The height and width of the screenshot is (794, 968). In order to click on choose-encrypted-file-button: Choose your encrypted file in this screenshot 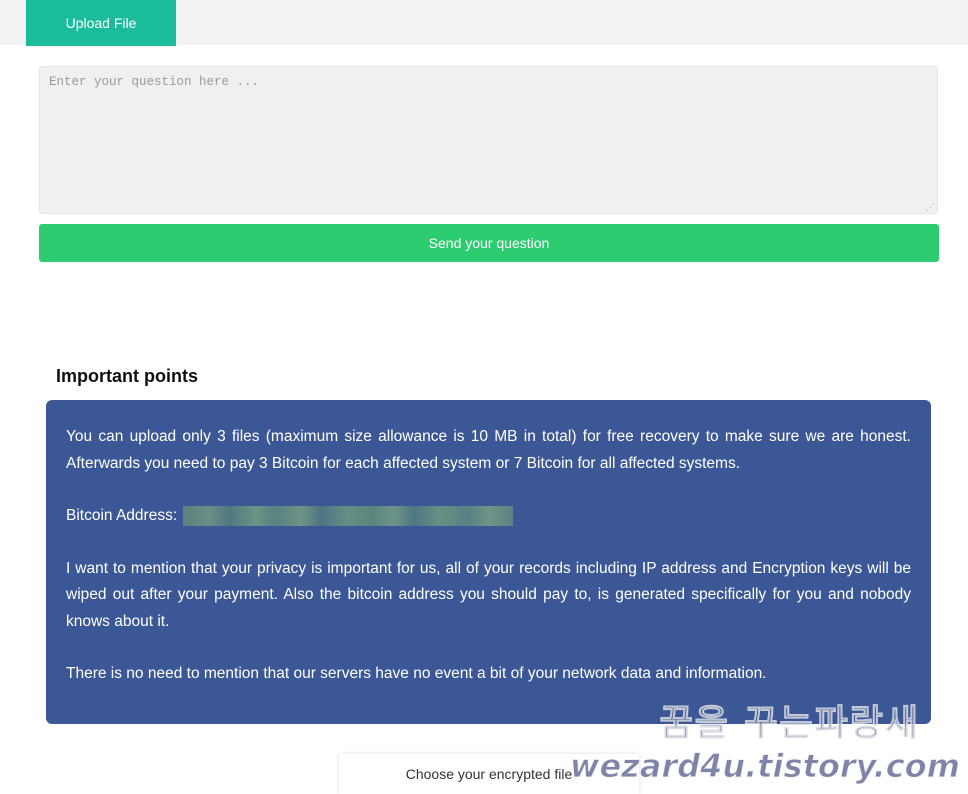, I will do `click(489, 774)`.